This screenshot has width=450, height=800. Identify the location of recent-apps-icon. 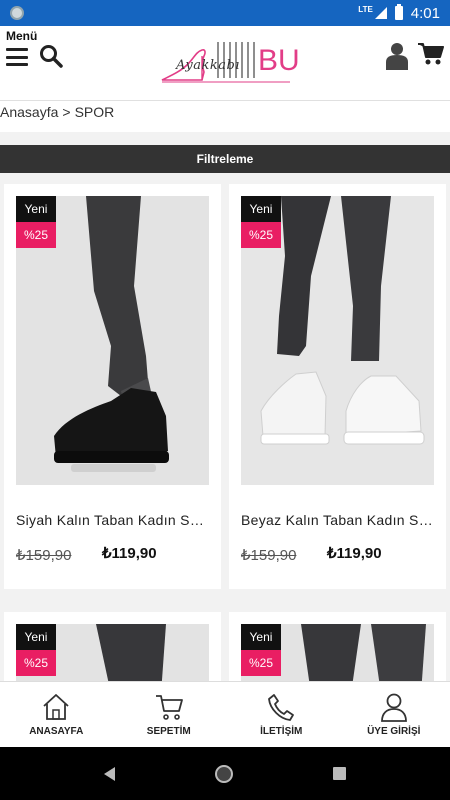
(339, 773).